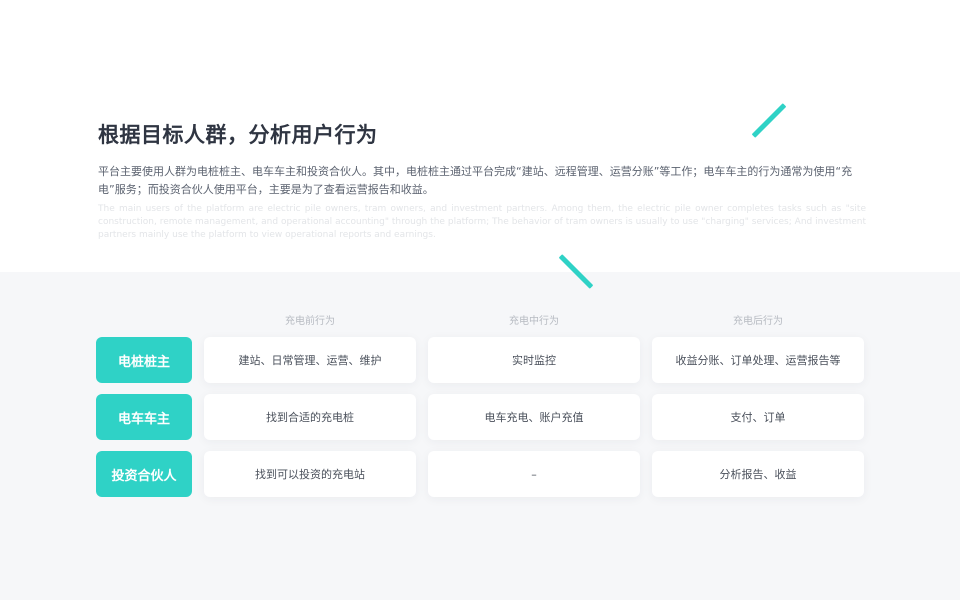 The width and height of the screenshot is (960, 600). I want to click on table-cell: 建站、日常管理、运营、维护, so click(310, 360).